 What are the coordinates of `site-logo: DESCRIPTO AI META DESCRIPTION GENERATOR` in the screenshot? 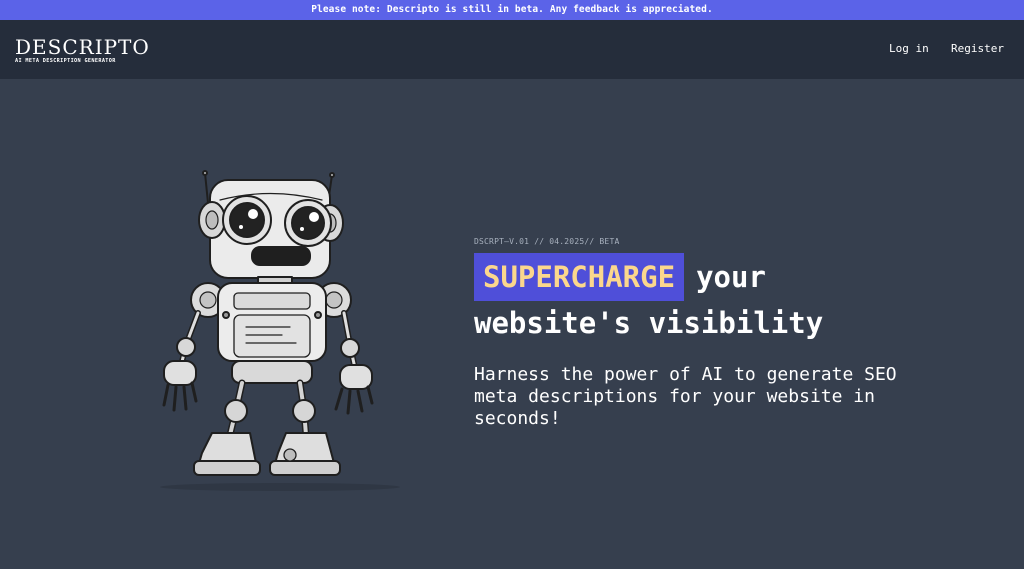 It's located at (82, 50).